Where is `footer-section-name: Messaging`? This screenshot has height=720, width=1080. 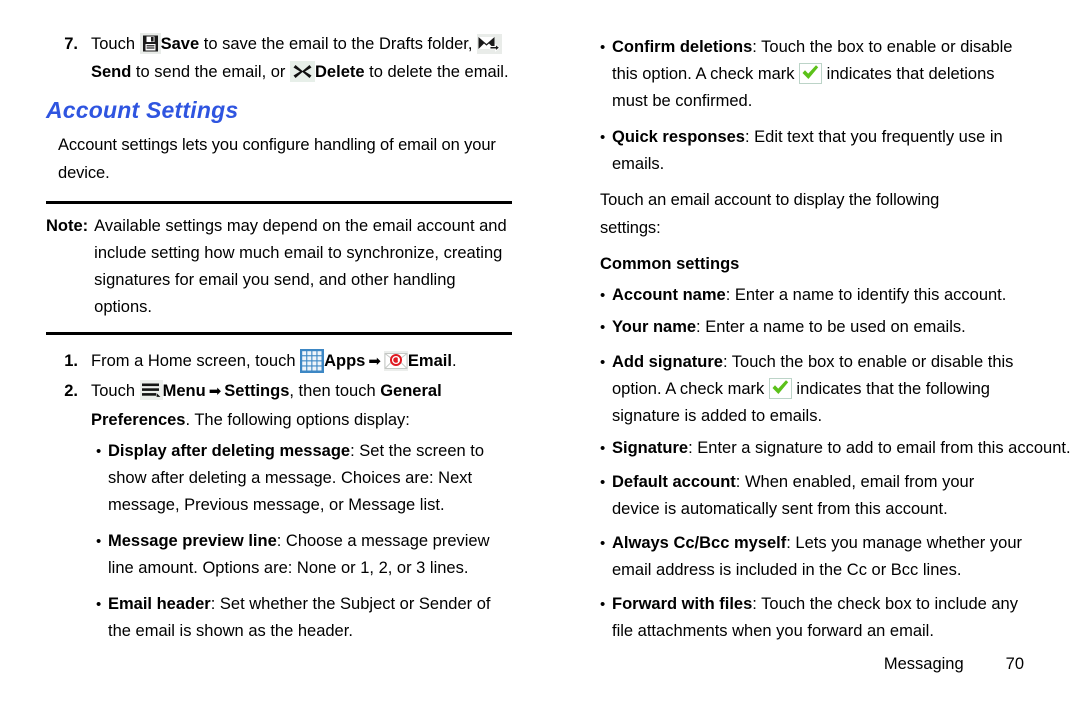 footer-section-name: Messaging is located at coordinates (923, 664).